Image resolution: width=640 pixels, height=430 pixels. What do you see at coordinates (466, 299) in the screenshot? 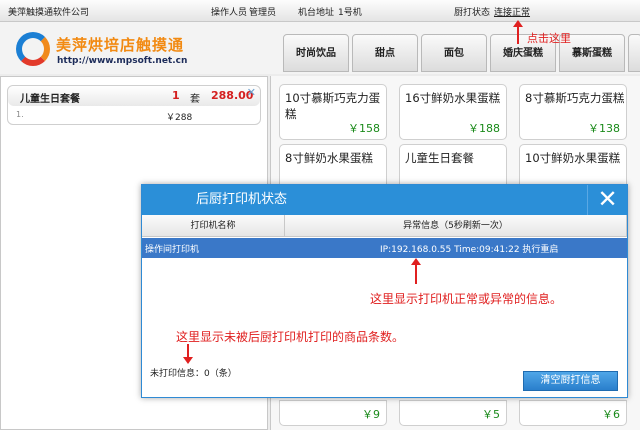
I see `annotation-printer-info: 这里显示打印机正常或异常的信息。` at bounding box center [466, 299].